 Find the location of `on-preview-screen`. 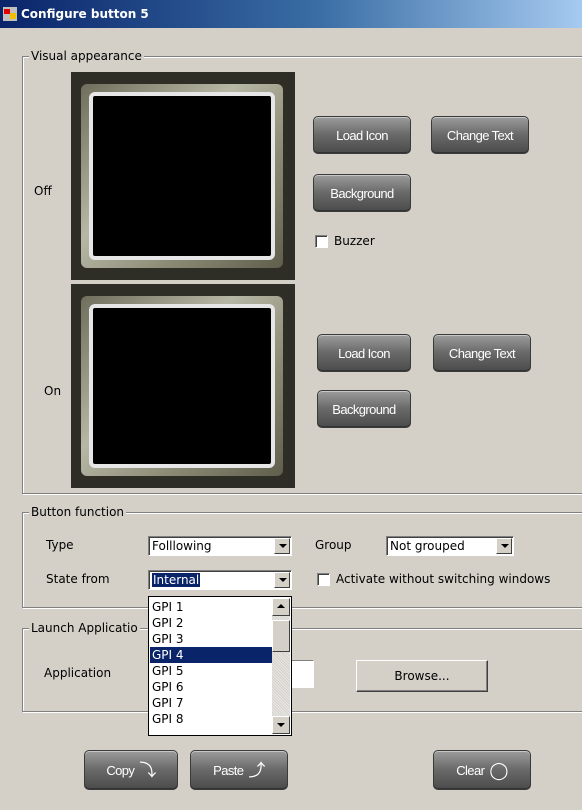

on-preview-screen is located at coordinates (182, 386).